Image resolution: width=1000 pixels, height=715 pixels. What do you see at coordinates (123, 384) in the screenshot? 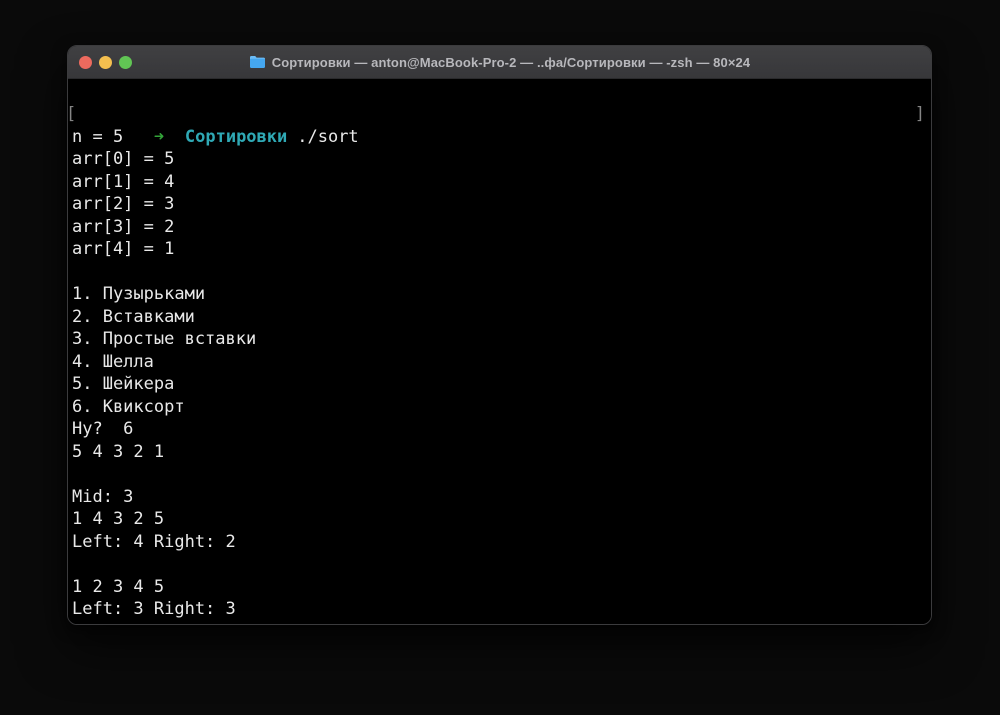
I see `output-line: 5. Шейкера` at bounding box center [123, 384].